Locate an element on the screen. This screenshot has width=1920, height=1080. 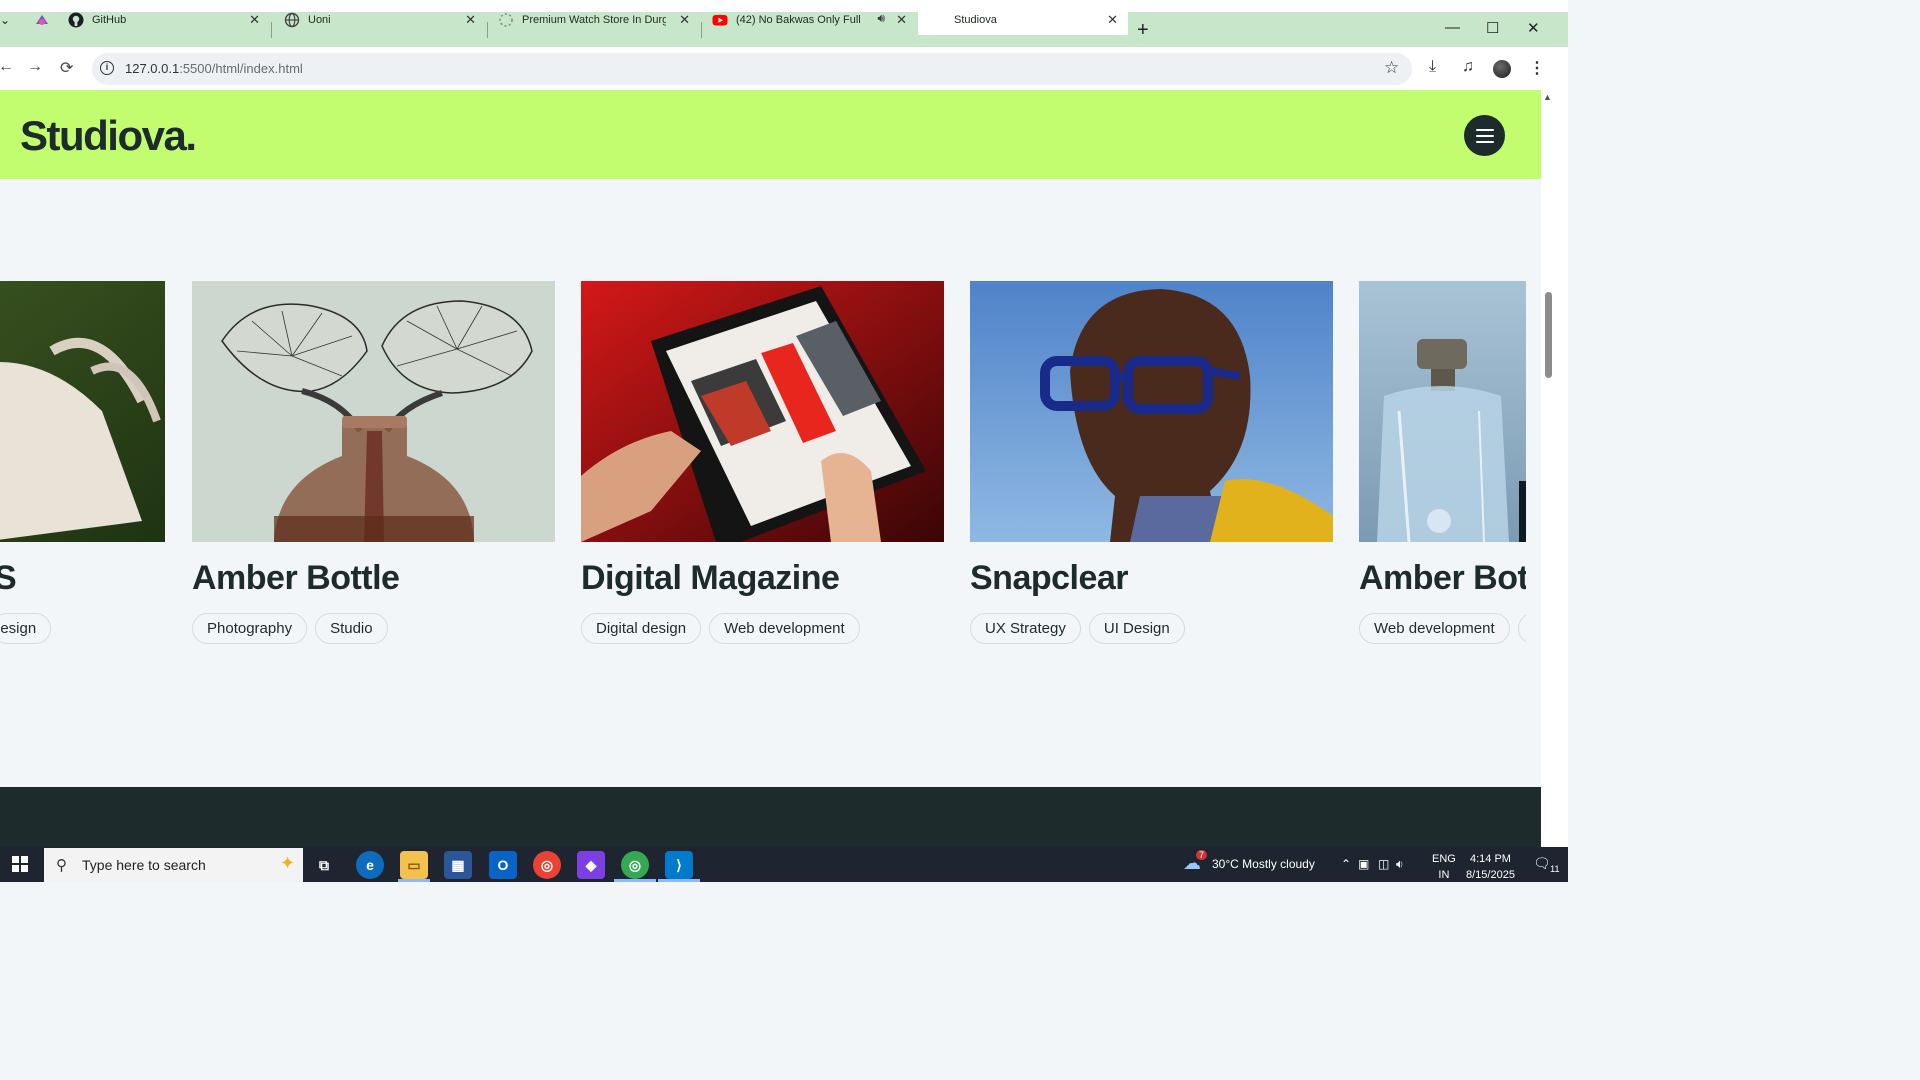
search-icon: ⚲ is located at coordinates (61, 865).